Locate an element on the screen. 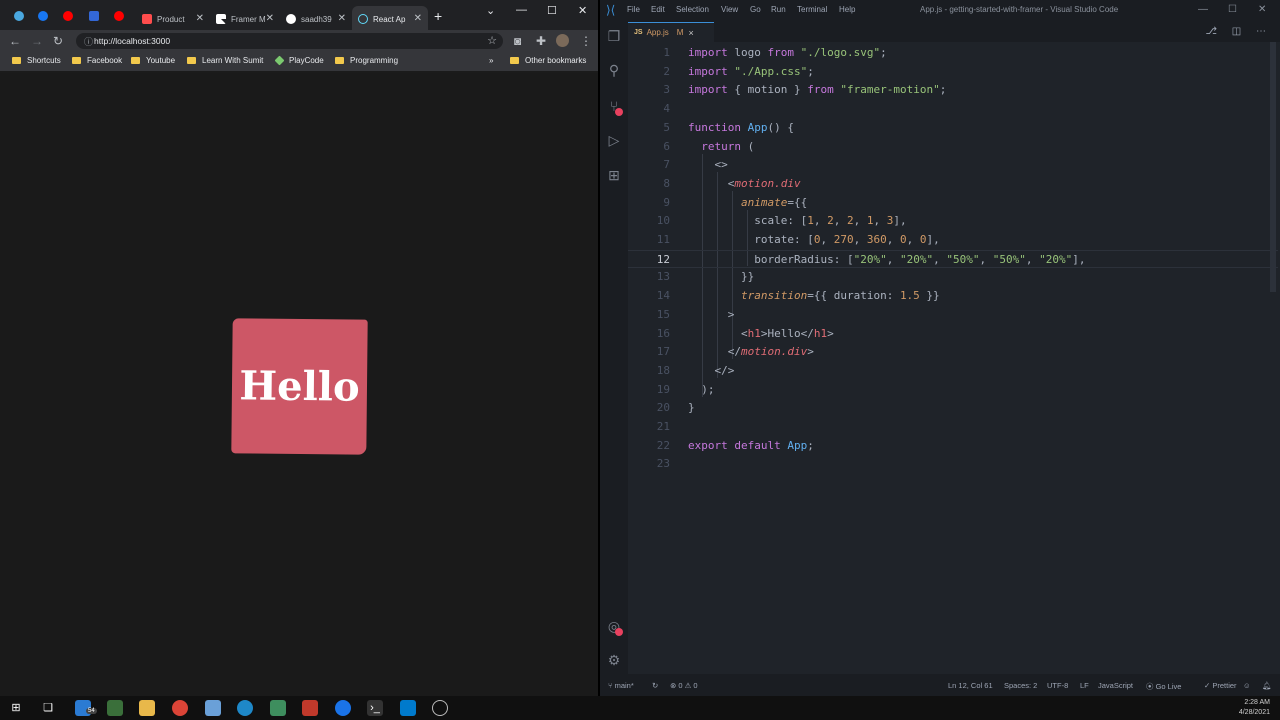 The width and height of the screenshot is (1280, 720). go-live-label: Go Live is located at coordinates (1168, 686).